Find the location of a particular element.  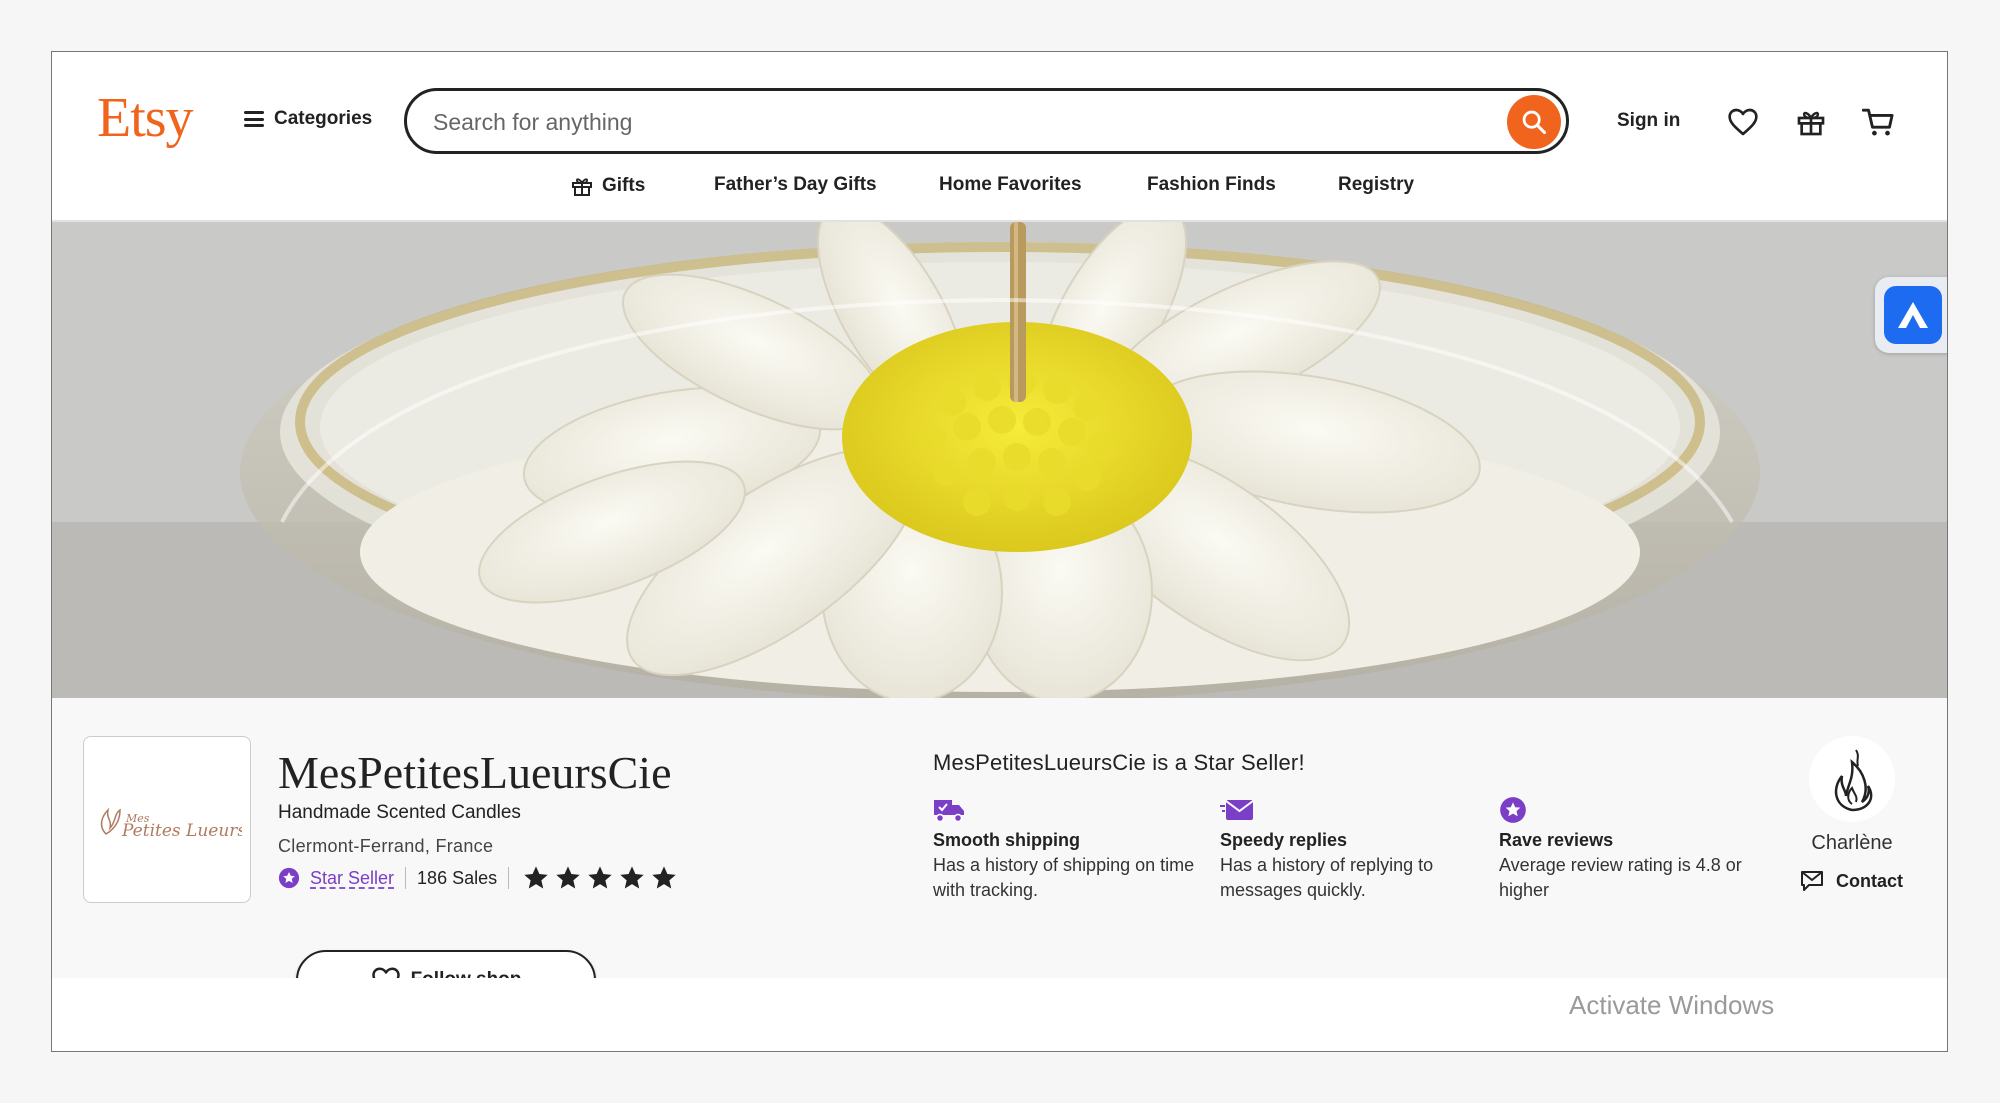

shop-location: Clermont-Ferrand, France is located at coordinates (386, 846).